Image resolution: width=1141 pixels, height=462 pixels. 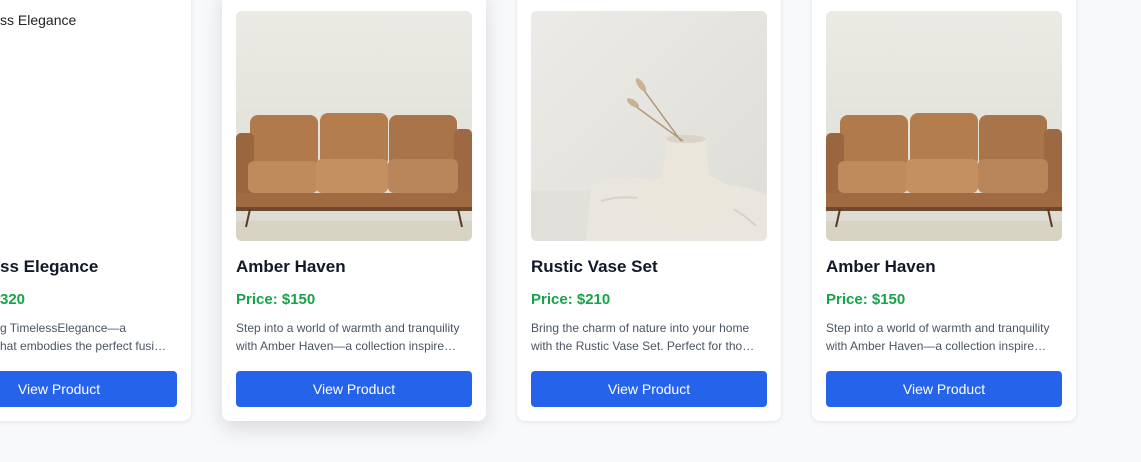 What do you see at coordinates (38, 20) in the screenshot?
I see `broken-image-alt-text: ss Elegance` at bounding box center [38, 20].